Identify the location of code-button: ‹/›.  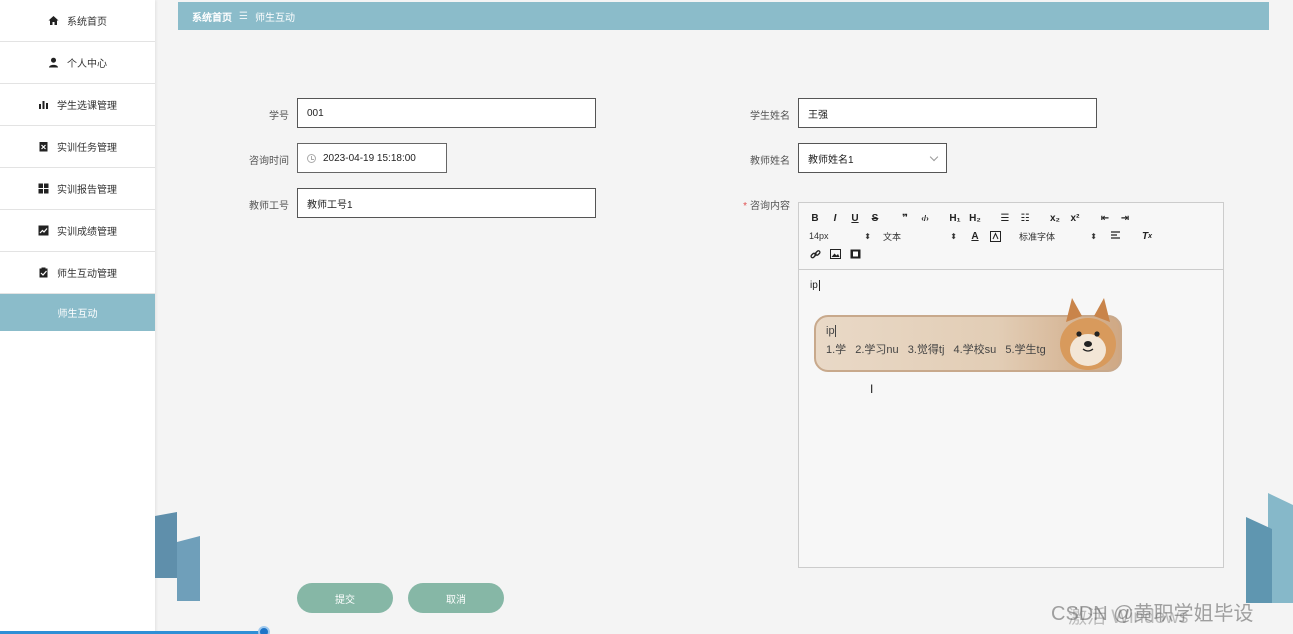
(925, 218).